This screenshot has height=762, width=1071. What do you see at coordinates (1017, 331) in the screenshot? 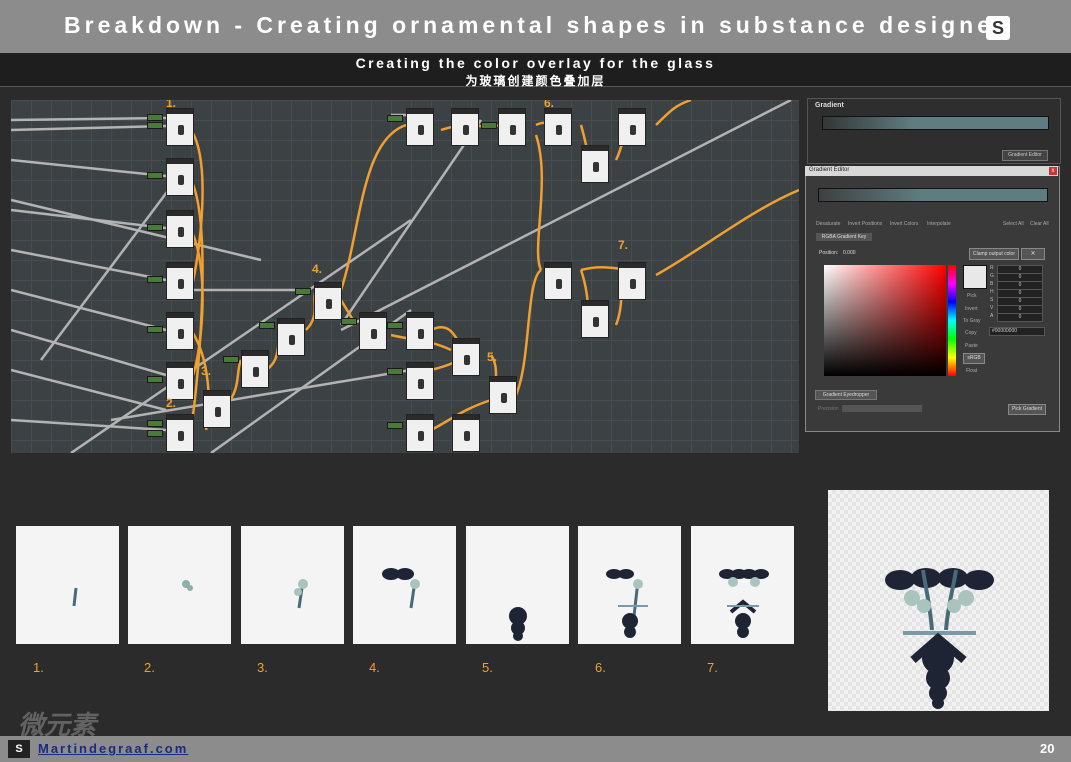
I see `hex-color-field: #00000000` at bounding box center [1017, 331].